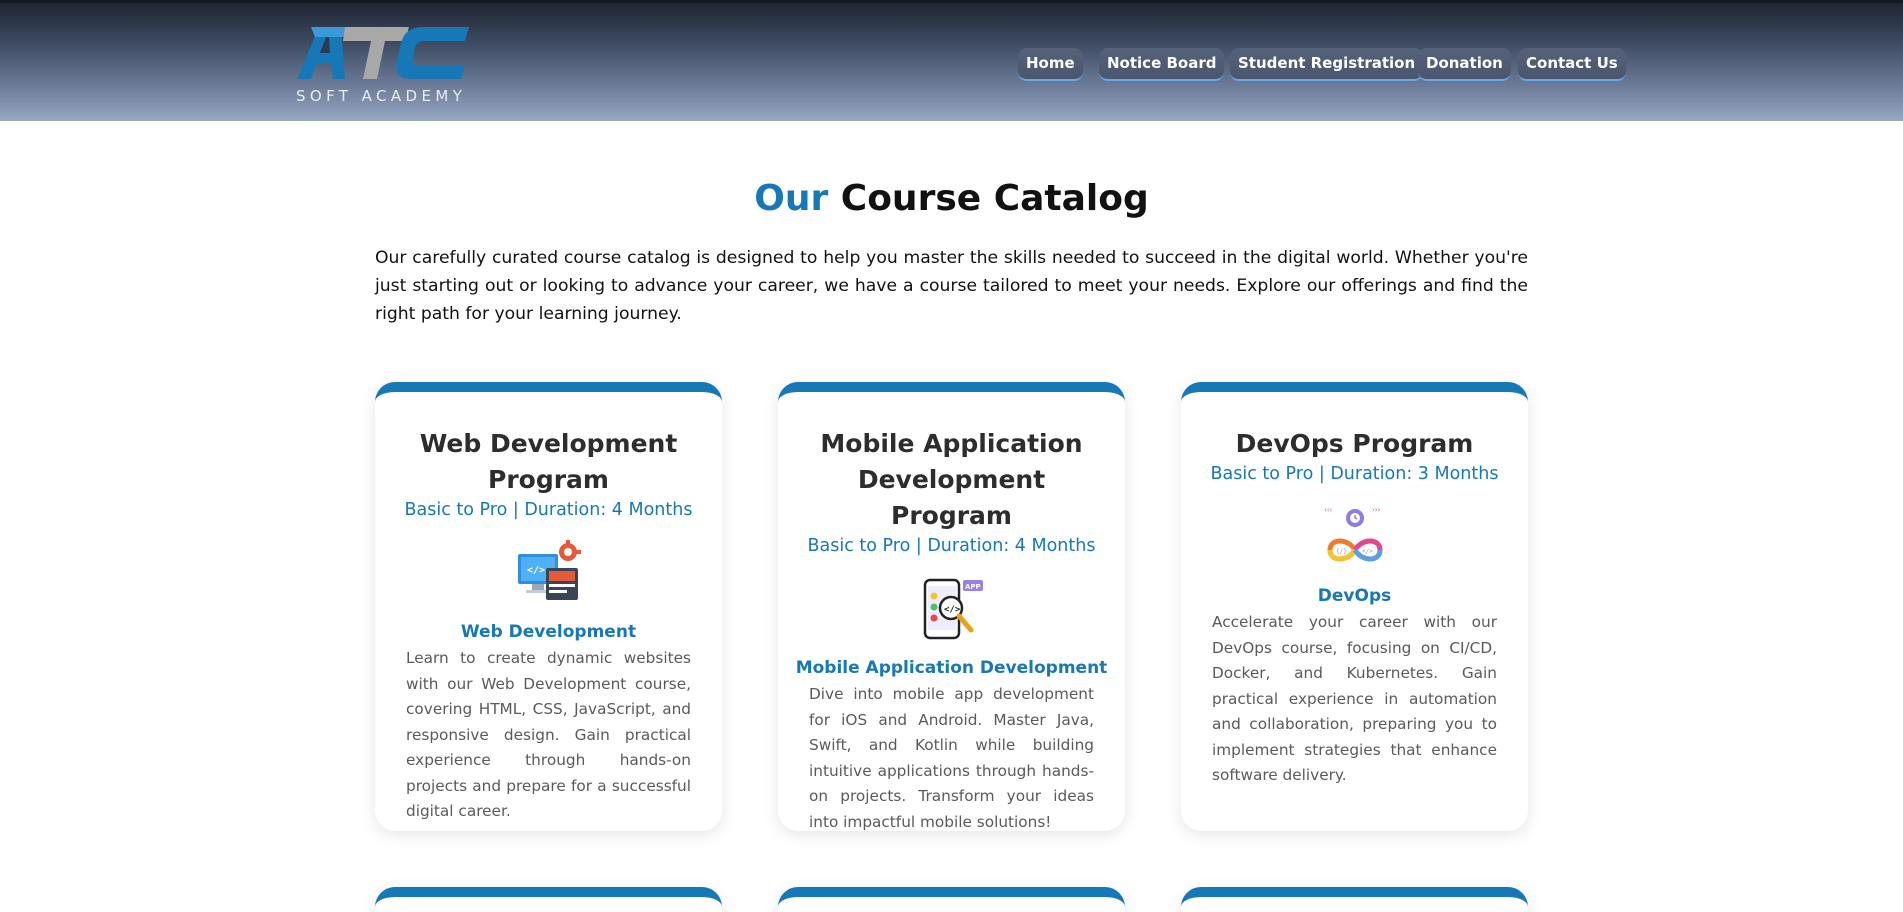 This screenshot has height=912, width=1903. I want to click on web-development-icon: </>, so click(549, 570).